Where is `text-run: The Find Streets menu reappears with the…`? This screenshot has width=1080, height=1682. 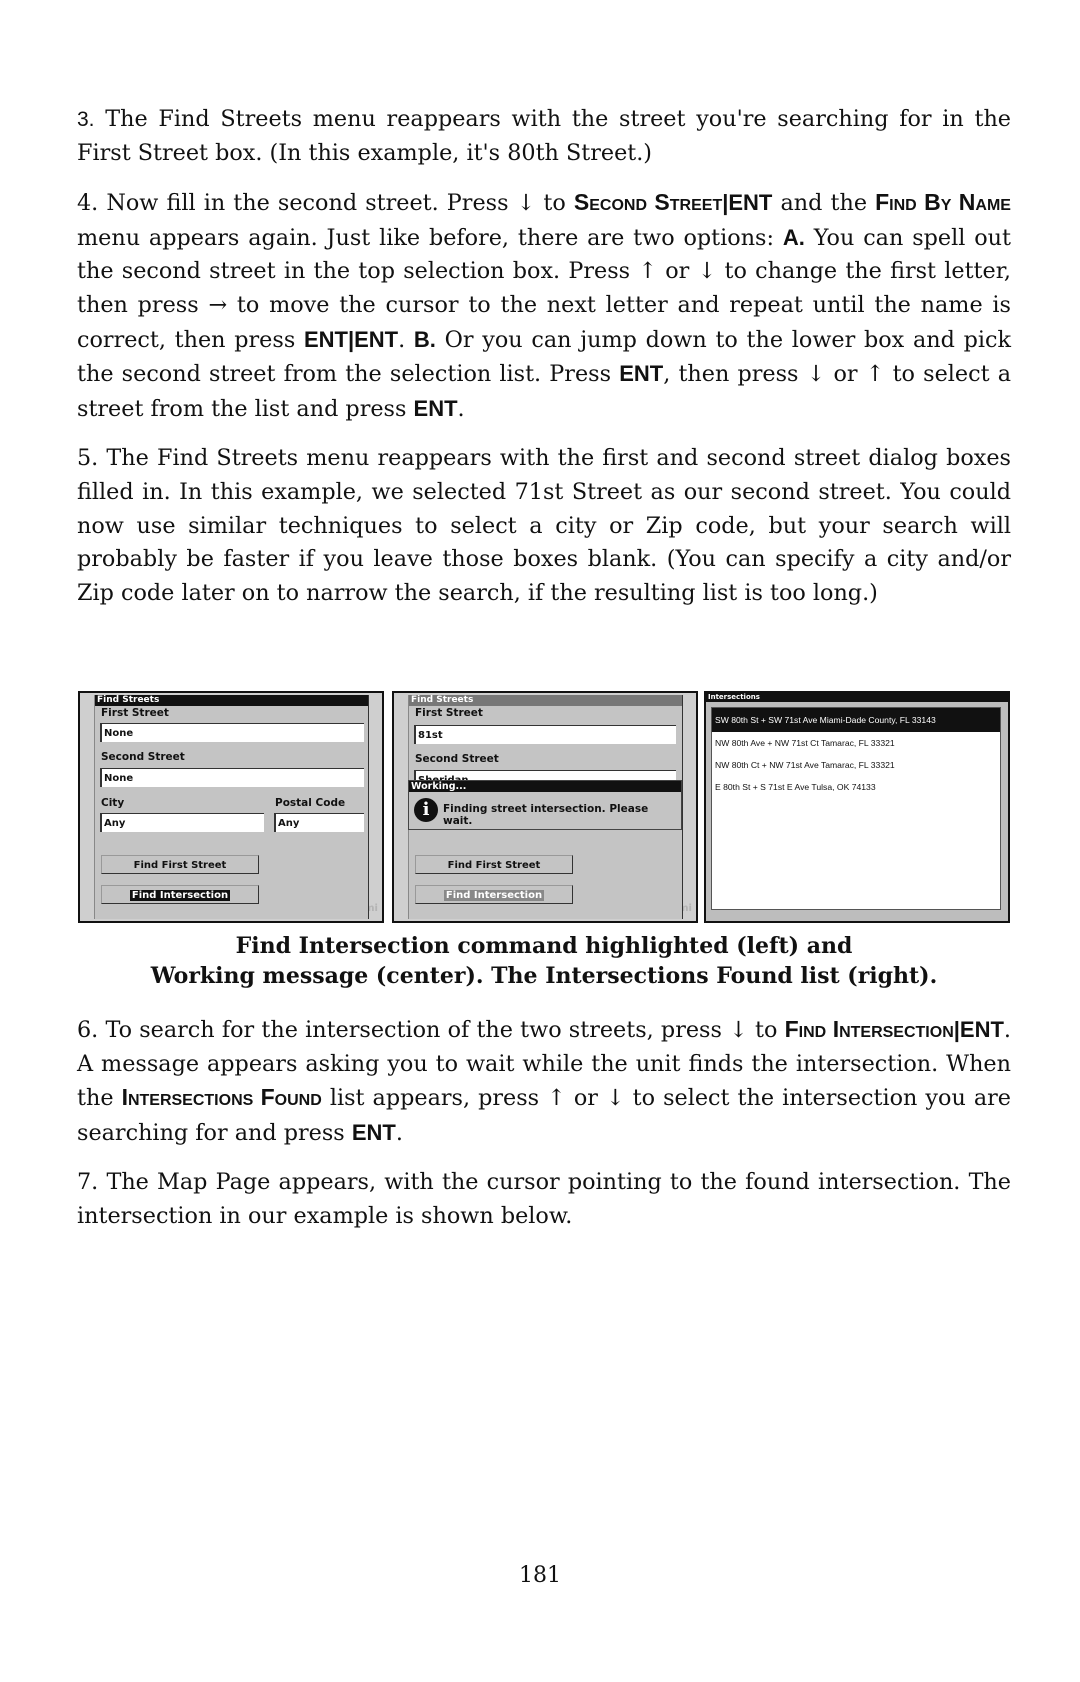 text-run: The Find Streets menu reappears with the… is located at coordinates (544, 136).